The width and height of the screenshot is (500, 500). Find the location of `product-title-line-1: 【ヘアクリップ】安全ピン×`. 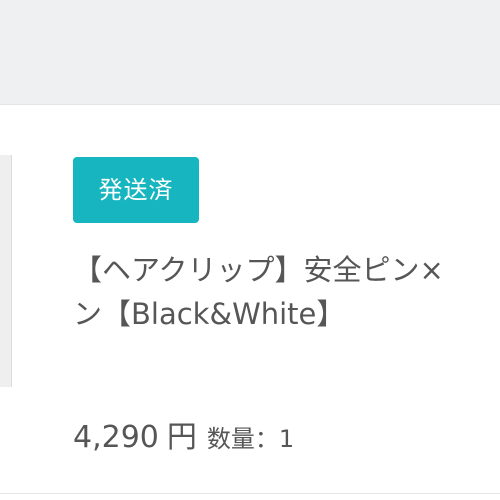

product-title-line-1: 【ヘアクリップ】安全ピン× is located at coordinates (286, 270).